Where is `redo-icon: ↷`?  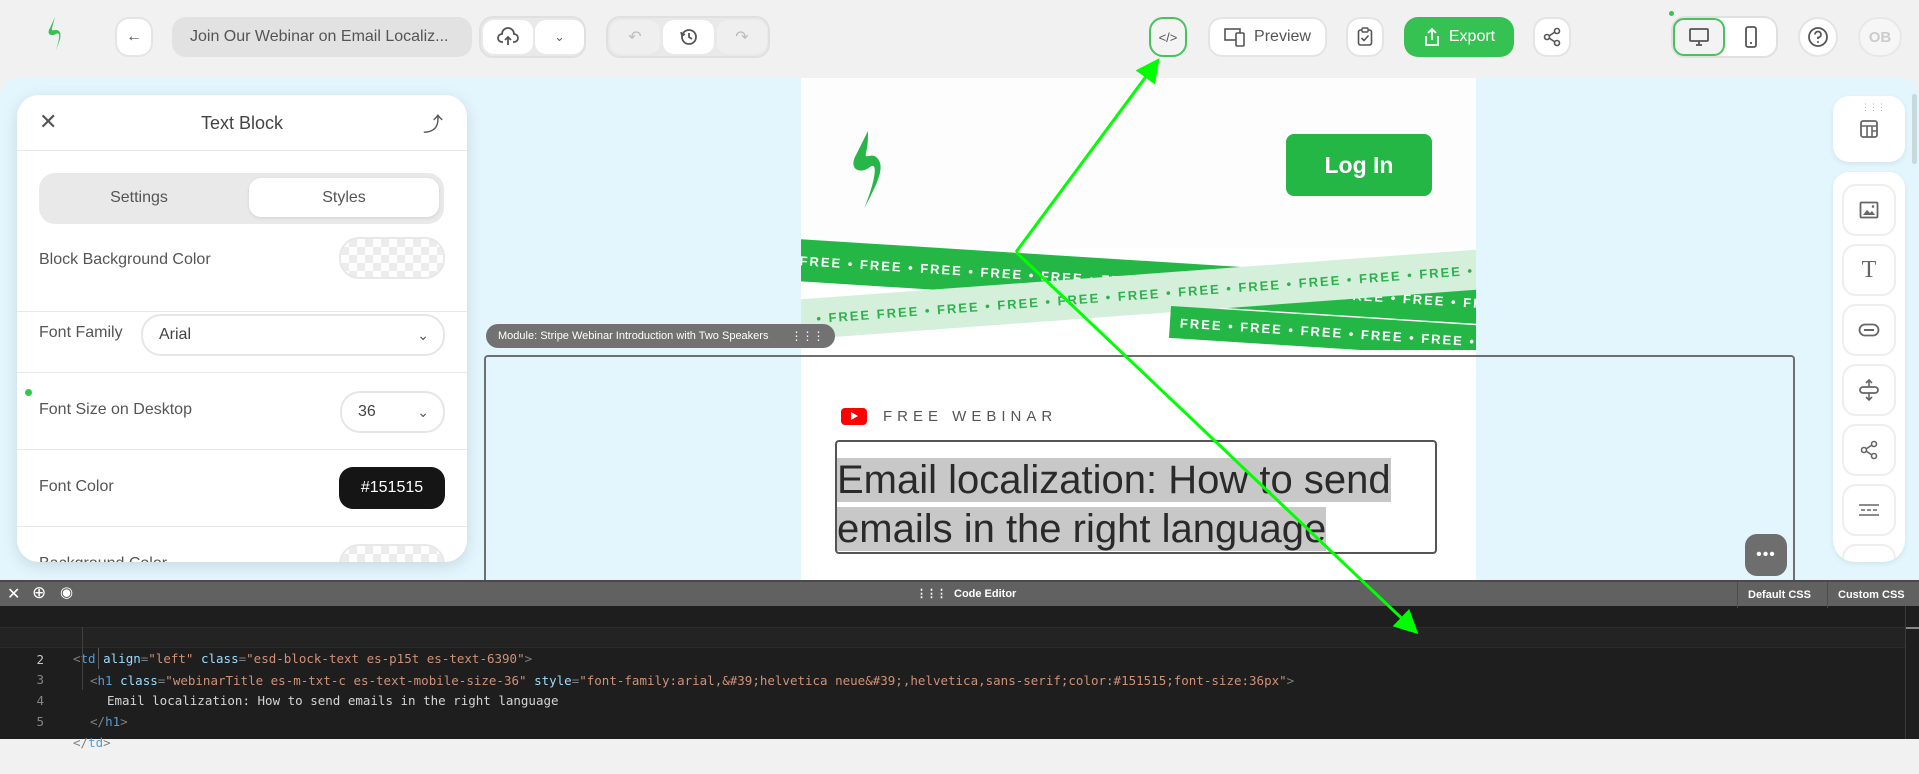 redo-icon: ↷ is located at coordinates (742, 37).